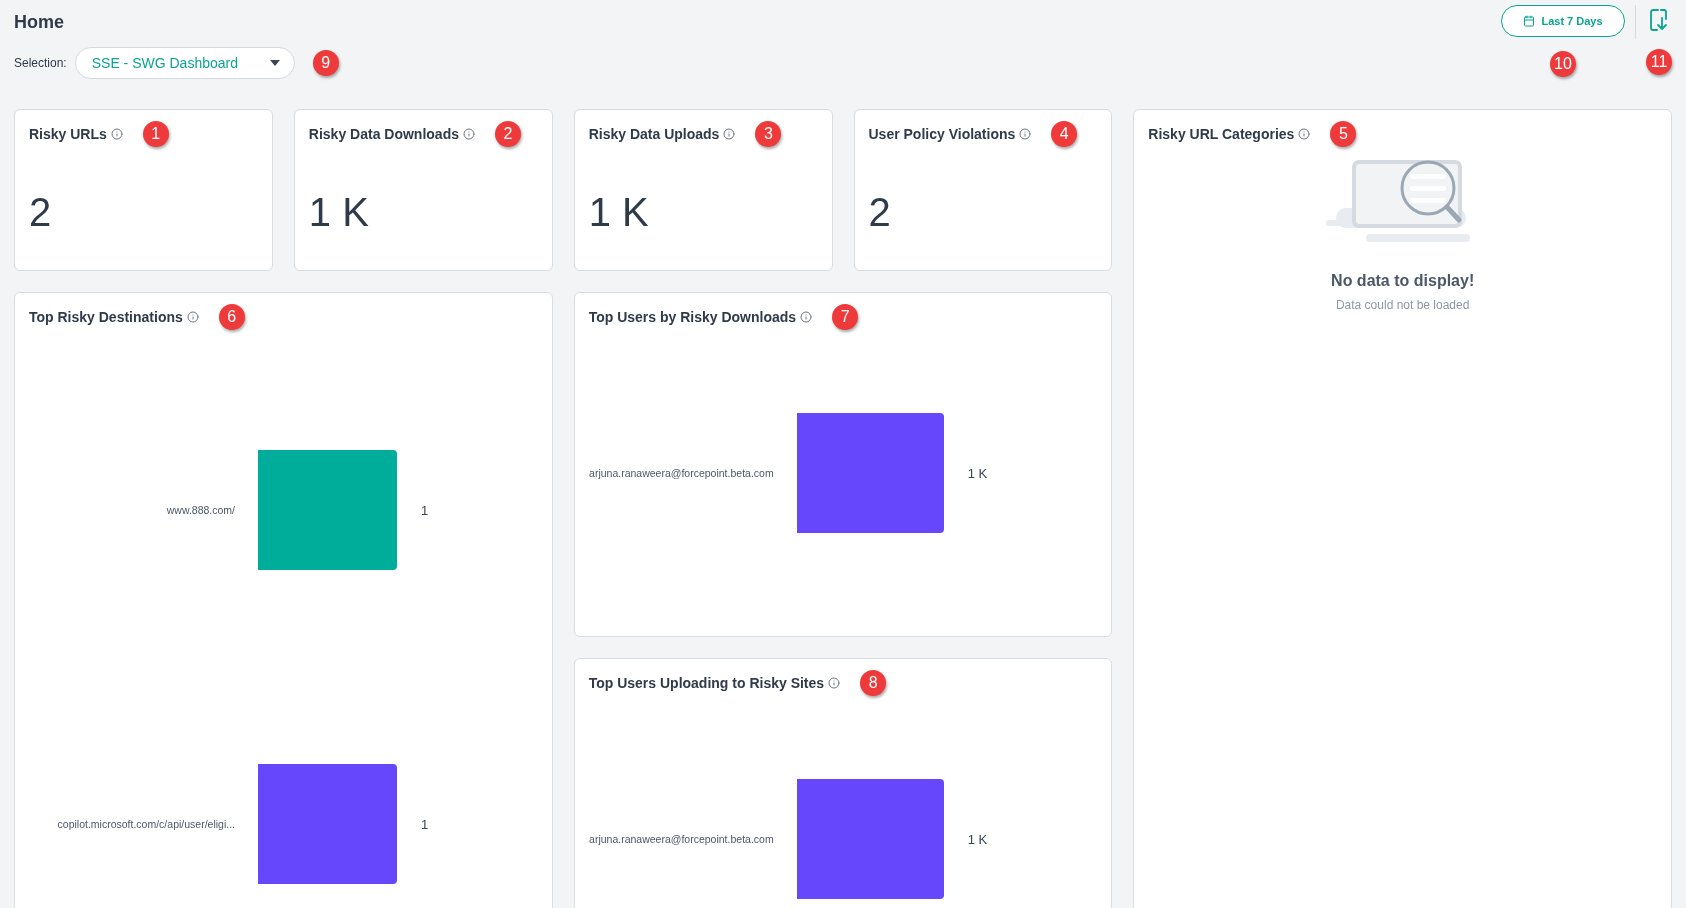 This screenshot has height=908, width=1686. Describe the element at coordinates (508, 134) in the screenshot. I see `callout-number: 2` at that location.